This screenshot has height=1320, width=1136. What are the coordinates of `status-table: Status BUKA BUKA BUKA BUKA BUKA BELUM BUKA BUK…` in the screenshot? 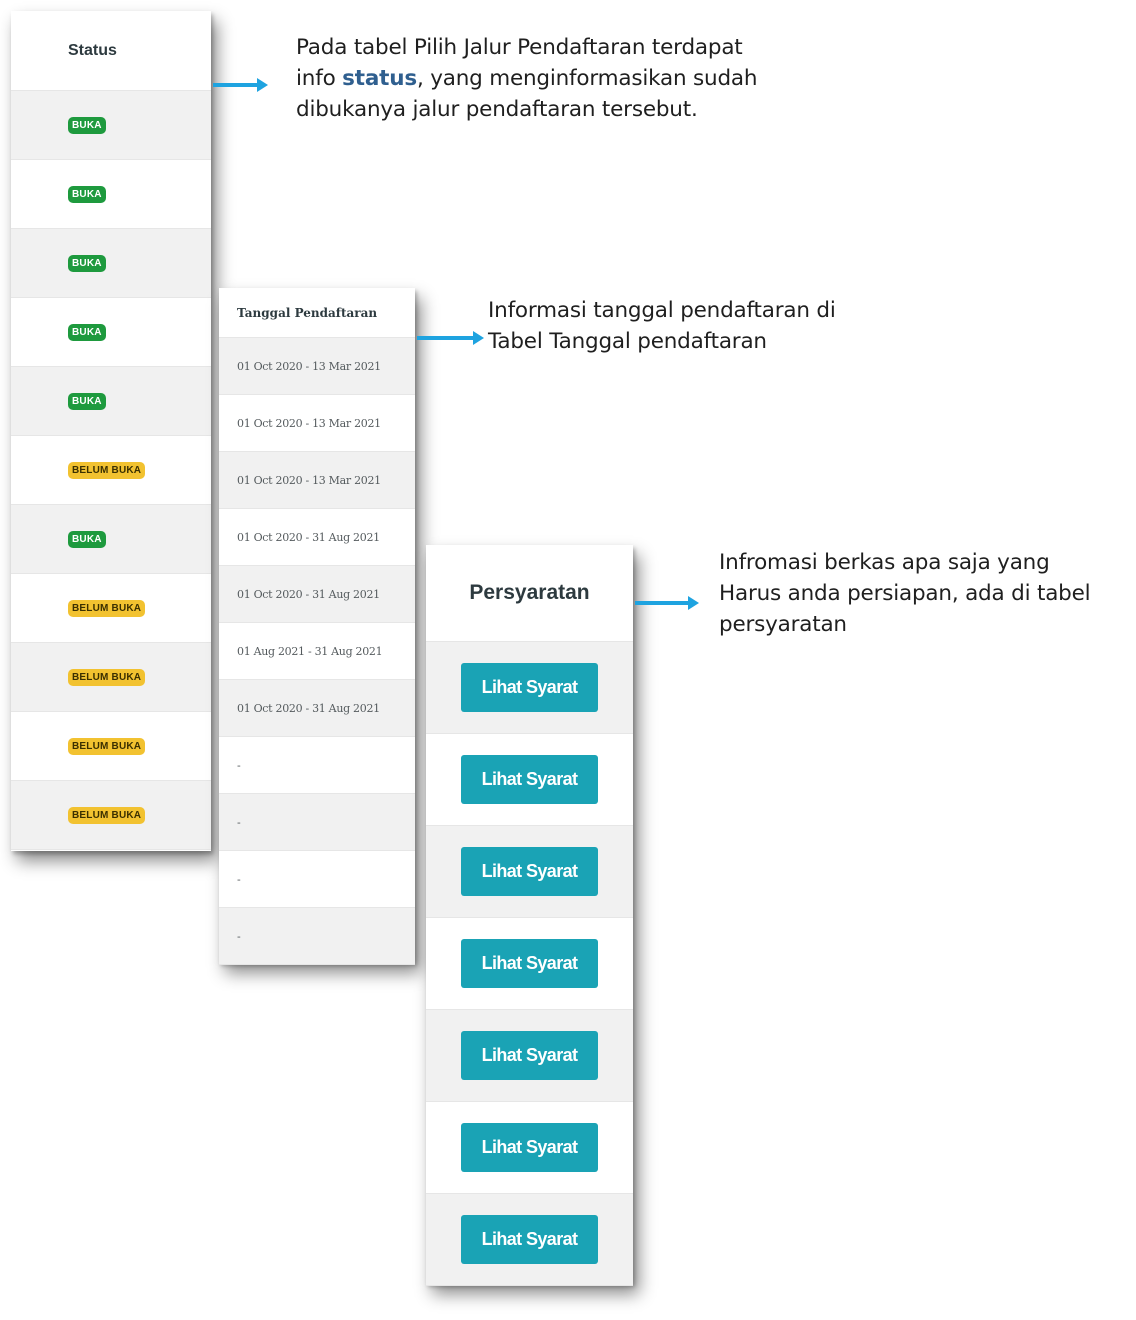 It's located at (111, 431).